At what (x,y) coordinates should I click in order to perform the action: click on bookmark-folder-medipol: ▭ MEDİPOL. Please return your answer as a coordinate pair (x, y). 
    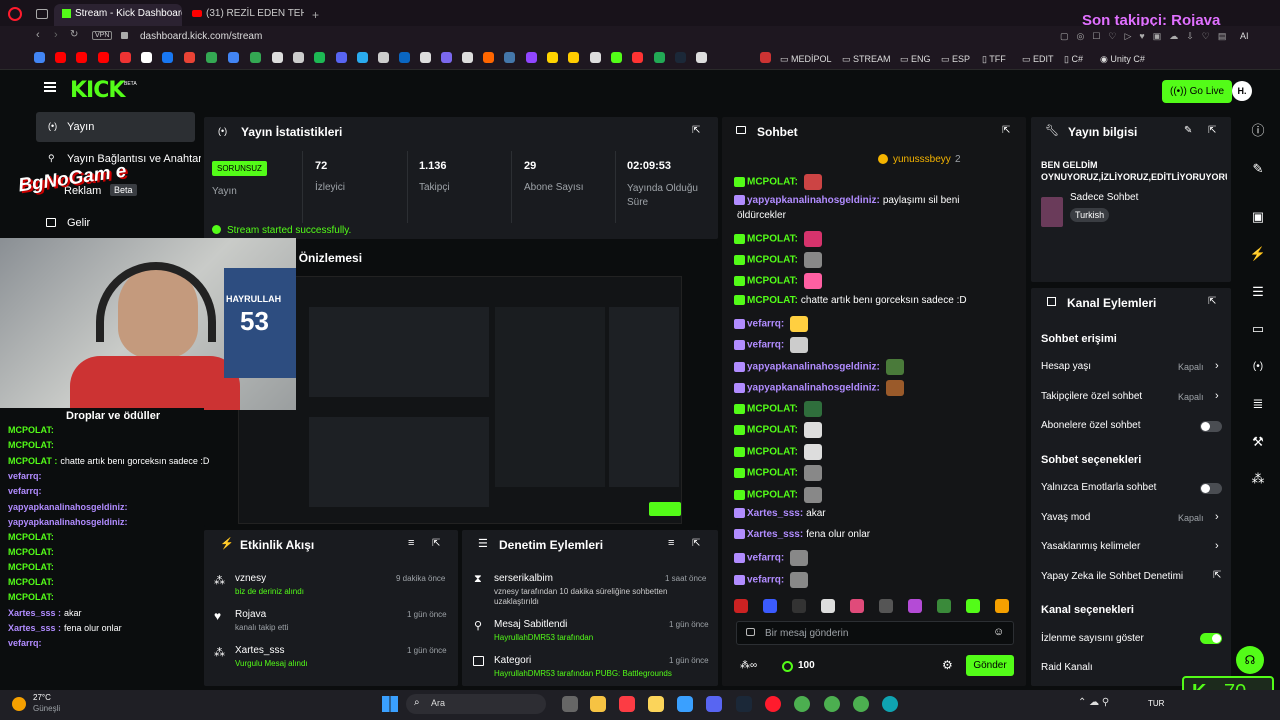
    Looking at the image, I should click on (806, 59).